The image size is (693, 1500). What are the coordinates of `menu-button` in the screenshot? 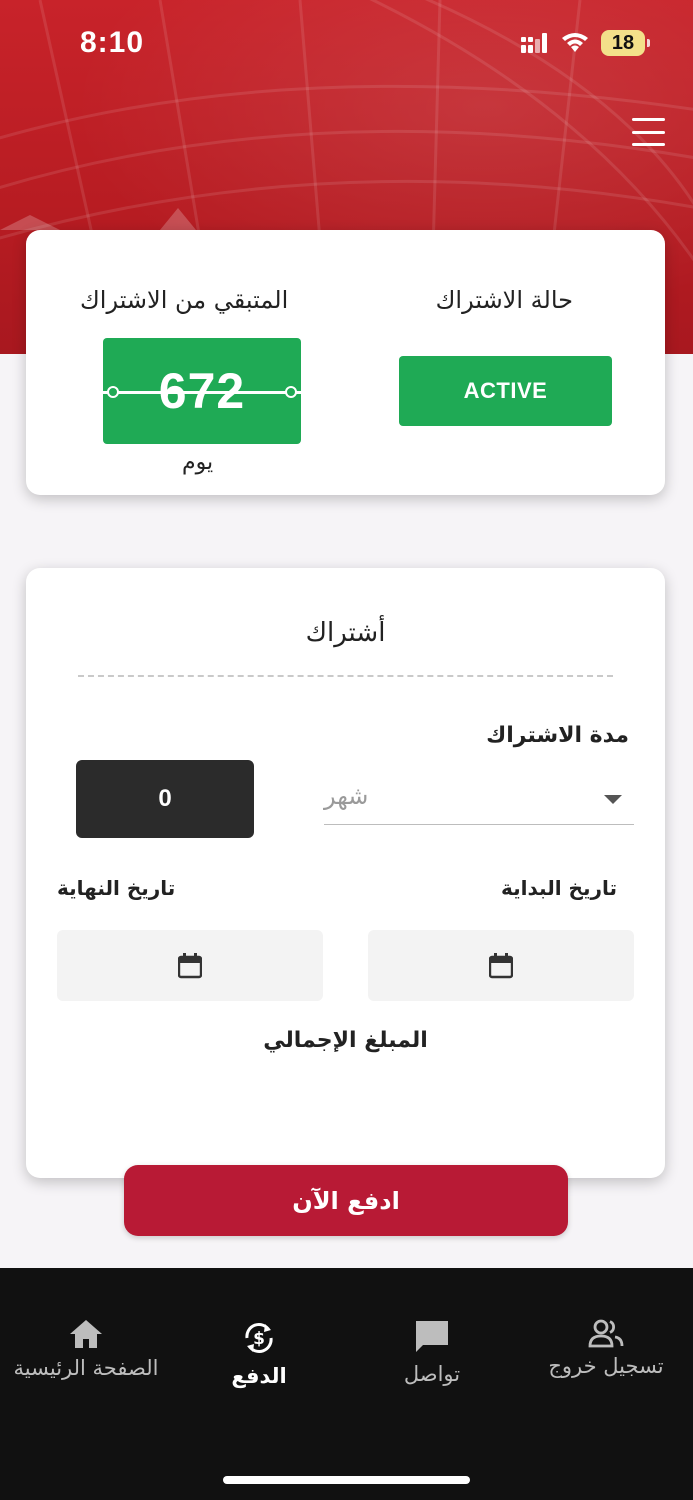 It's located at (648, 132).